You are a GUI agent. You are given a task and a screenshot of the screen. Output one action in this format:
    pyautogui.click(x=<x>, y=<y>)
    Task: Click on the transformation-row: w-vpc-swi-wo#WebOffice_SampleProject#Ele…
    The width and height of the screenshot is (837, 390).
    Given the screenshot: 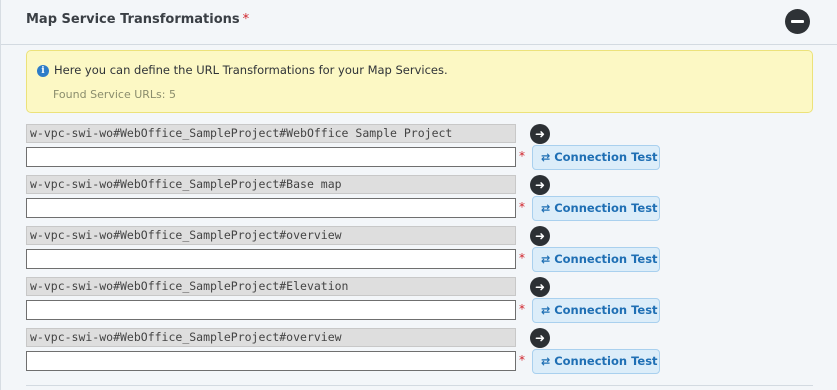 What is the action you would take?
    pyautogui.click(x=346, y=302)
    